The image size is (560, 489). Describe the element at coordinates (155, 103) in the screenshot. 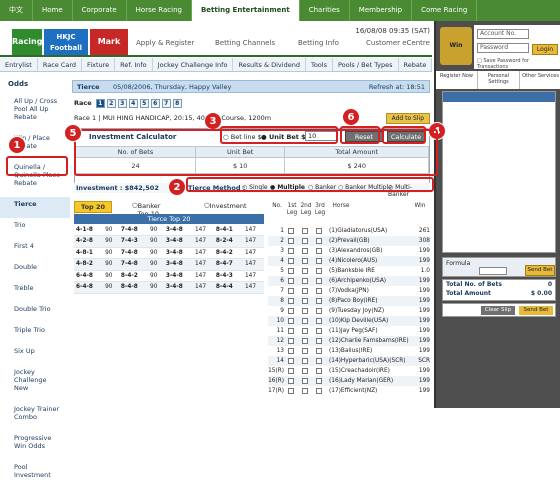

I see `race-6: 6` at that location.